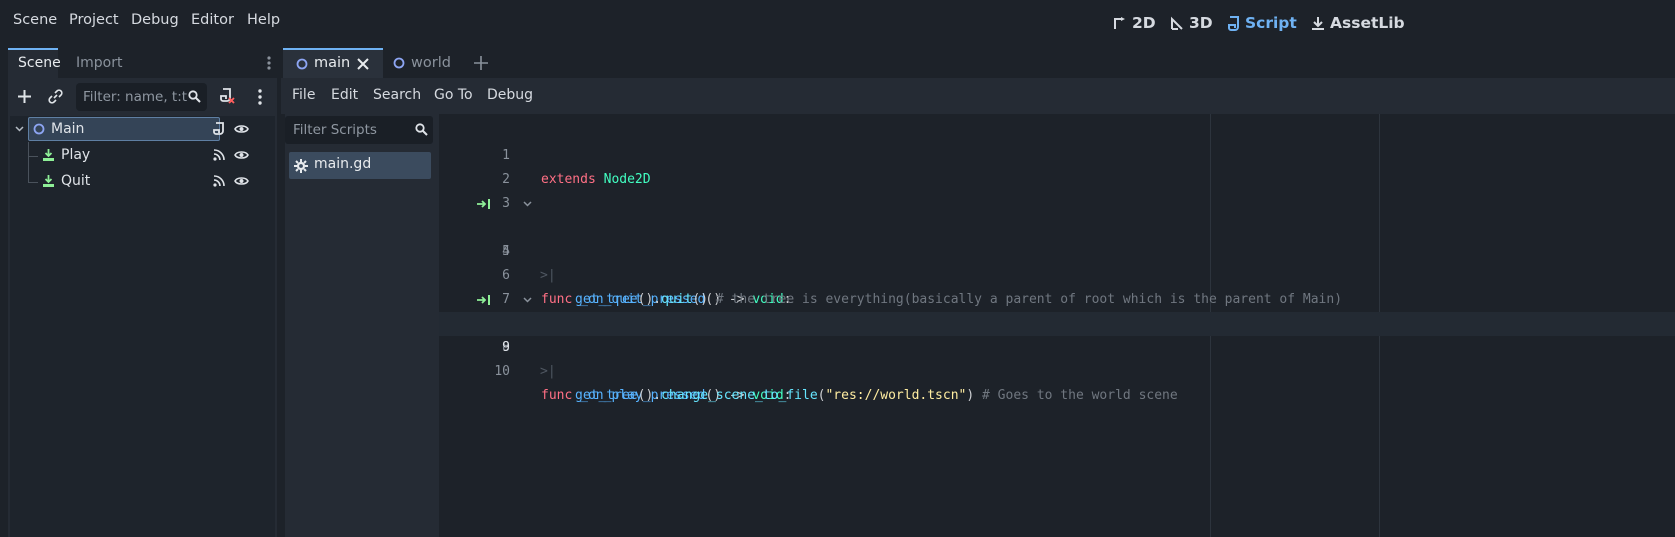  What do you see at coordinates (1119, 23) in the screenshot?
I see `2d-icon` at bounding box center [1119, 23].